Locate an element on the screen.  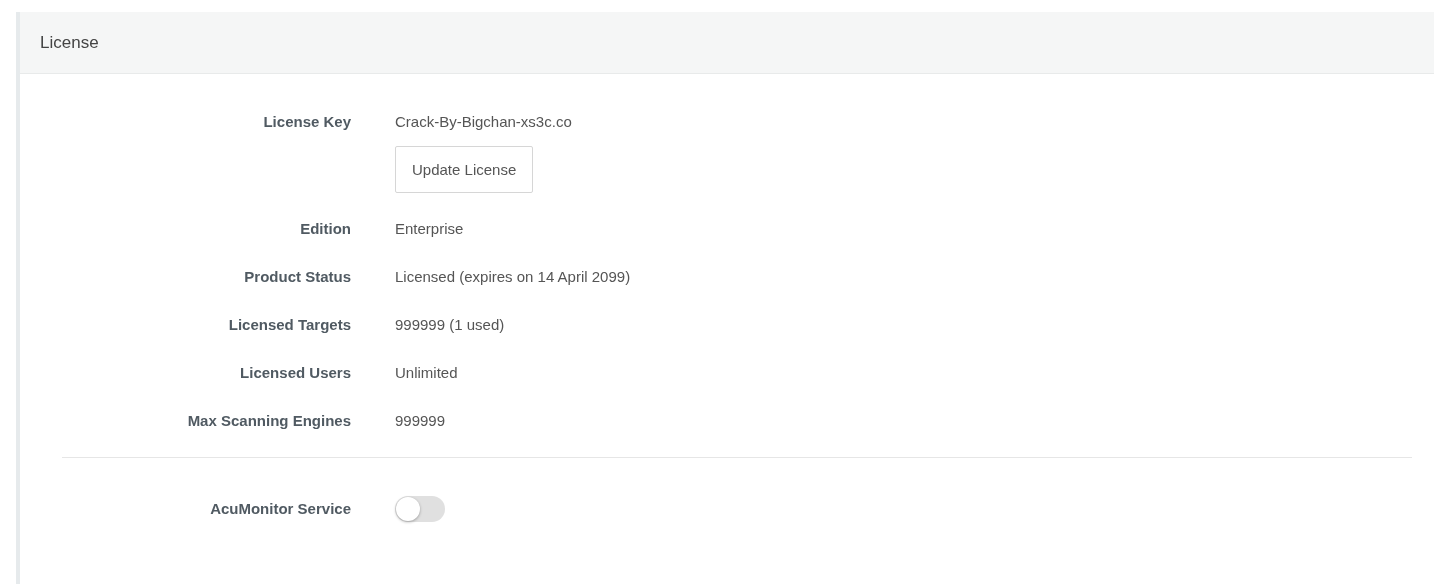
field-value: Crack-By-Bigchan-xs3c.co is located at coordinates (483, 122).